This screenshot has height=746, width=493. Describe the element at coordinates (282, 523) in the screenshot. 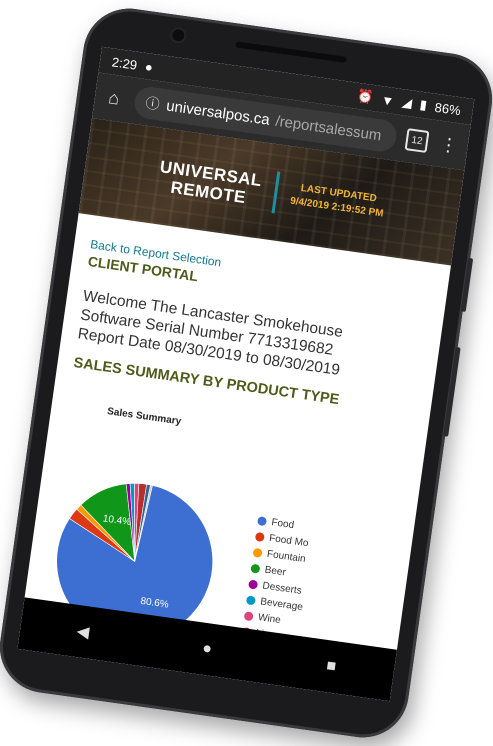

I see `legend-label: Food` at that location.